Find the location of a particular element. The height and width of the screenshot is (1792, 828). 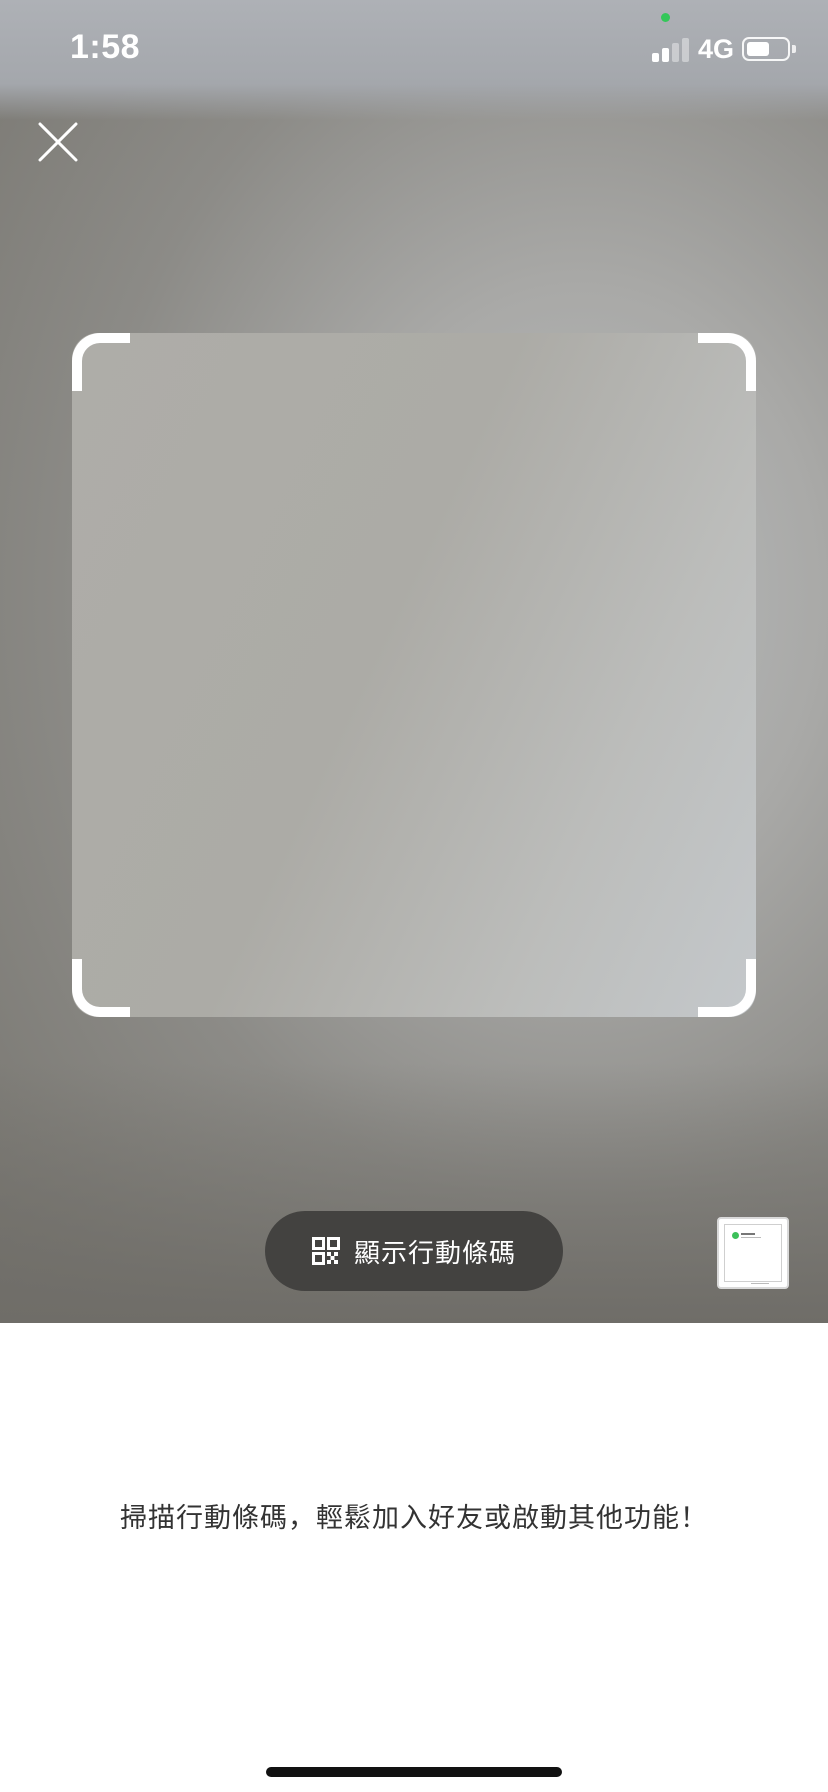

show-qr-code-button: 顯示行動條碼 is located at coordinates (414, 1251).